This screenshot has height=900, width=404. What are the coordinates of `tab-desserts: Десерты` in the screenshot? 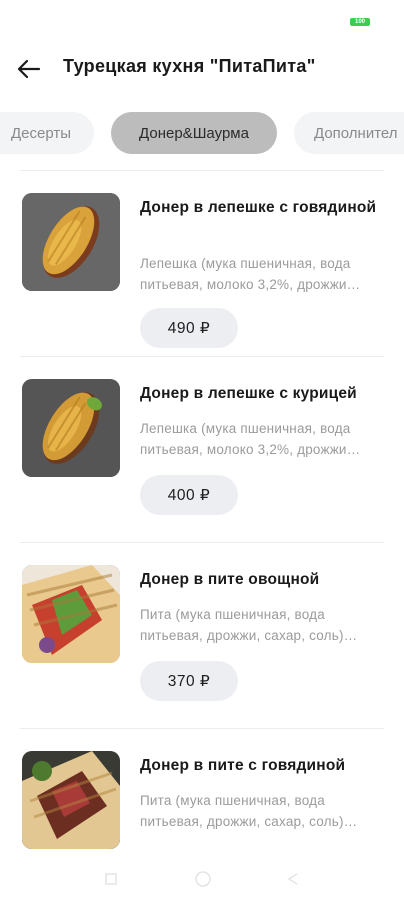 It's located at (47, 133).